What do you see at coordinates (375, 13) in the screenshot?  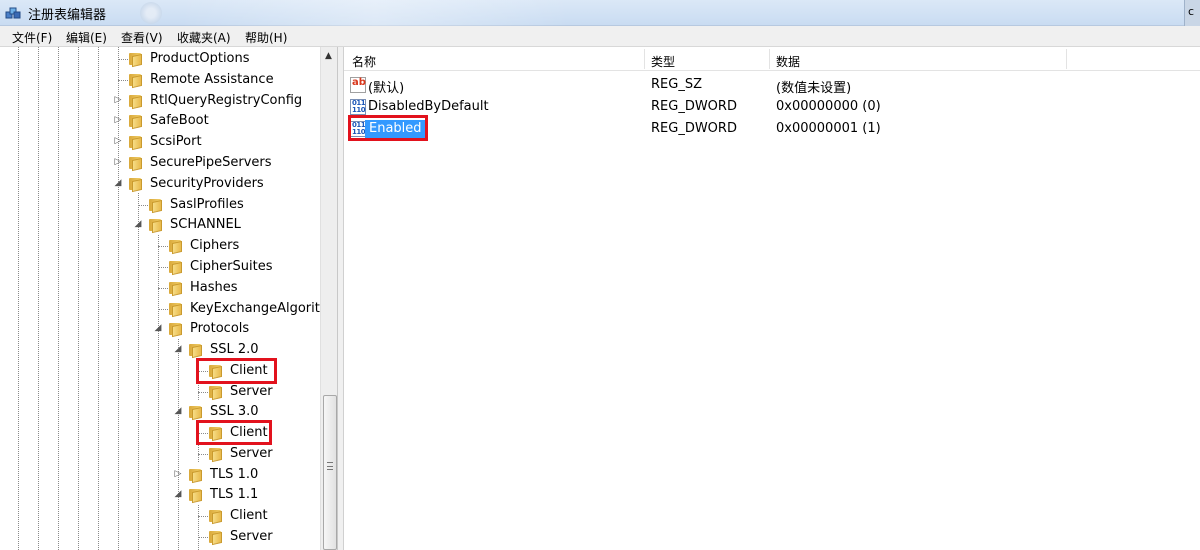 I see `blurred-region` at bounding box center [375, 13].